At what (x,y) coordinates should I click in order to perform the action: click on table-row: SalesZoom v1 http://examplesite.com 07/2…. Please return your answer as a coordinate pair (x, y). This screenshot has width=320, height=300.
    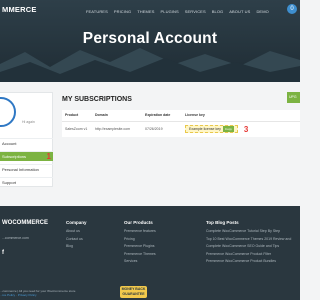
    Looking at the image, I should click on (181, 129).